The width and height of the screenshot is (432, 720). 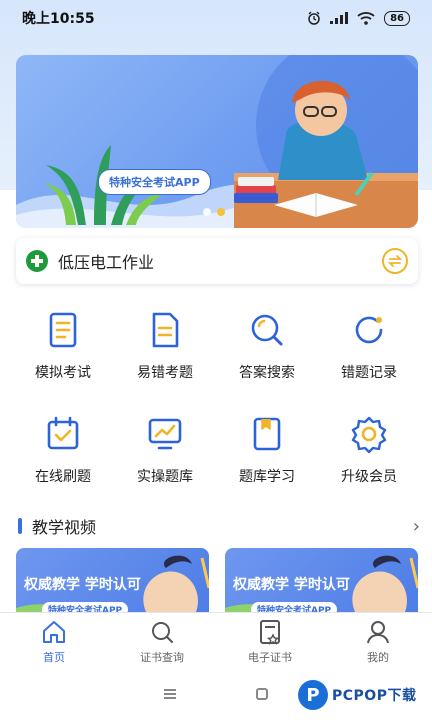 I want to click on feature-label: 模拟考试, so click(x=63, y=373).